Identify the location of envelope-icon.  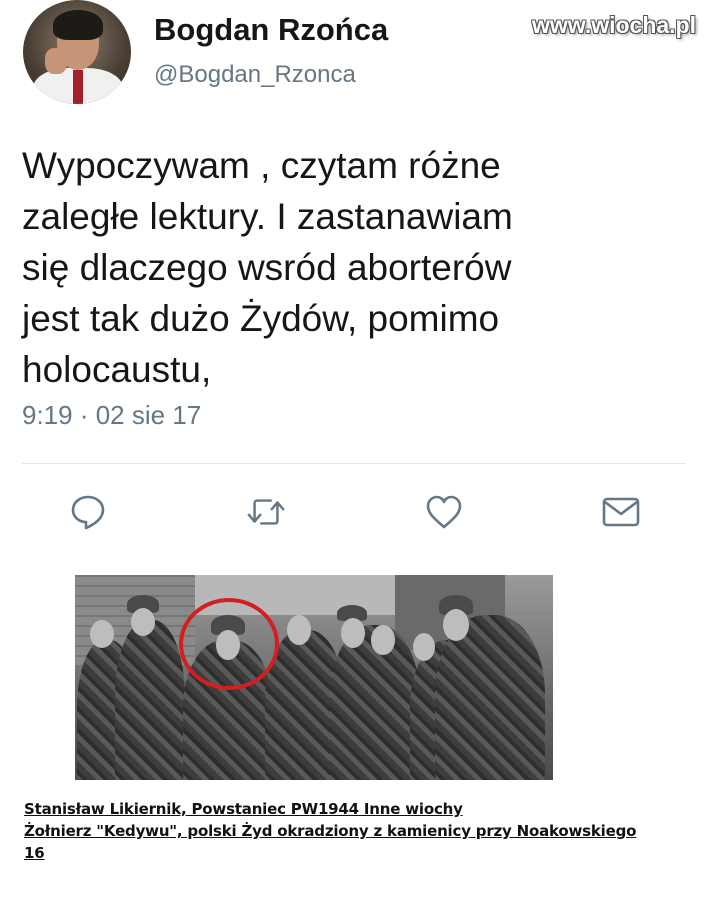
(621, 512).